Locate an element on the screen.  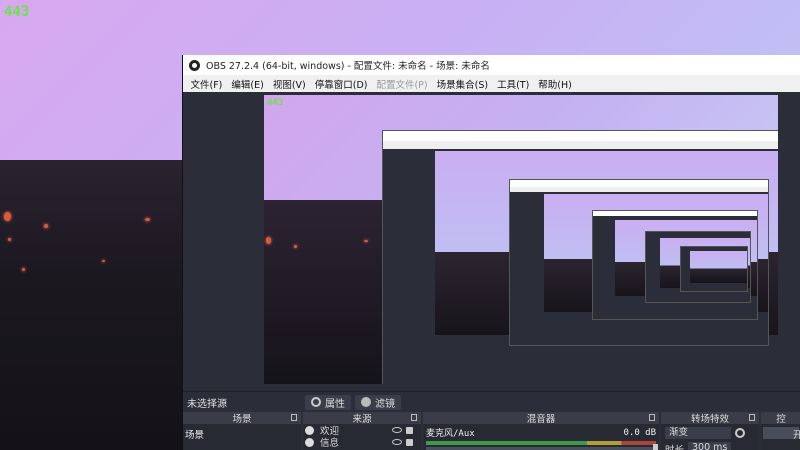
volume-meter is located at coordinates (541, 443).